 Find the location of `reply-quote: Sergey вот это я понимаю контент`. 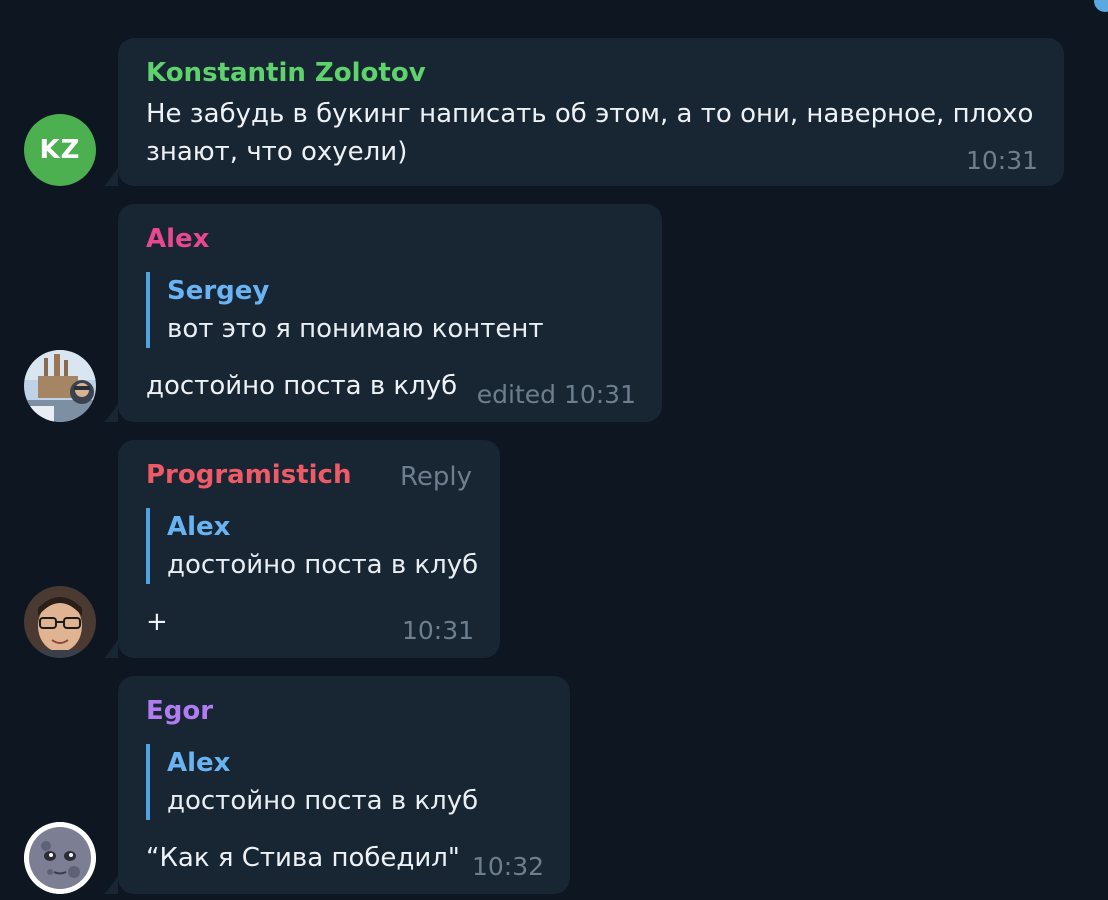

reply-quote: Sergey вот это я понимаю контент is located at coordinates (345, 310).